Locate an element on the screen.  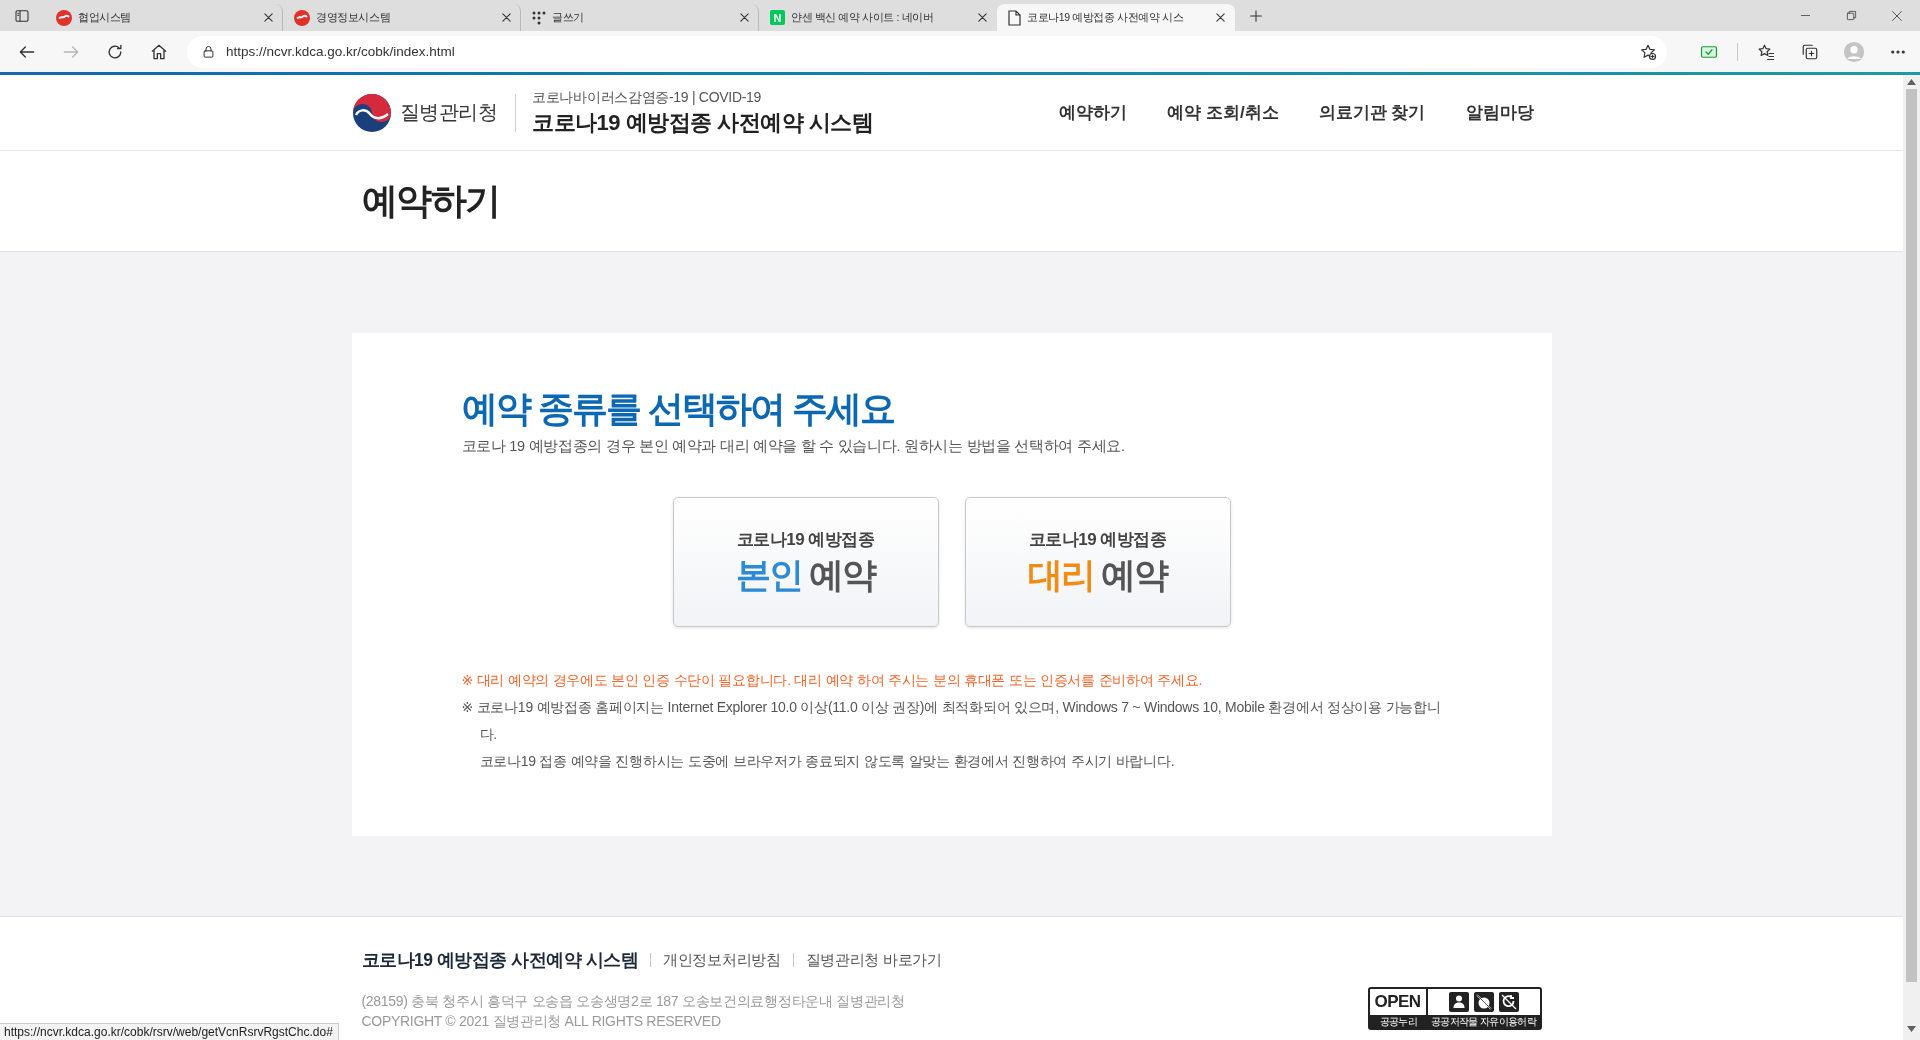
up-arrow-icon is located at coordinates (1911, 82).